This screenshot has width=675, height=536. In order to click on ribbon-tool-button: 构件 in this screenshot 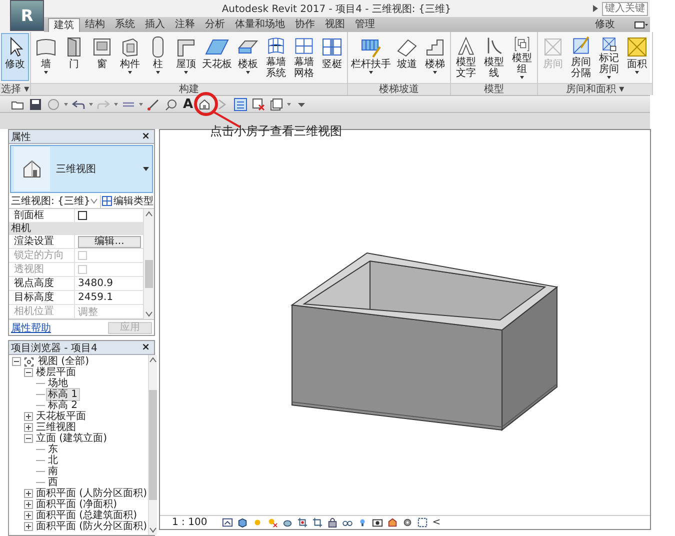, I will do `click(130, 57)`.